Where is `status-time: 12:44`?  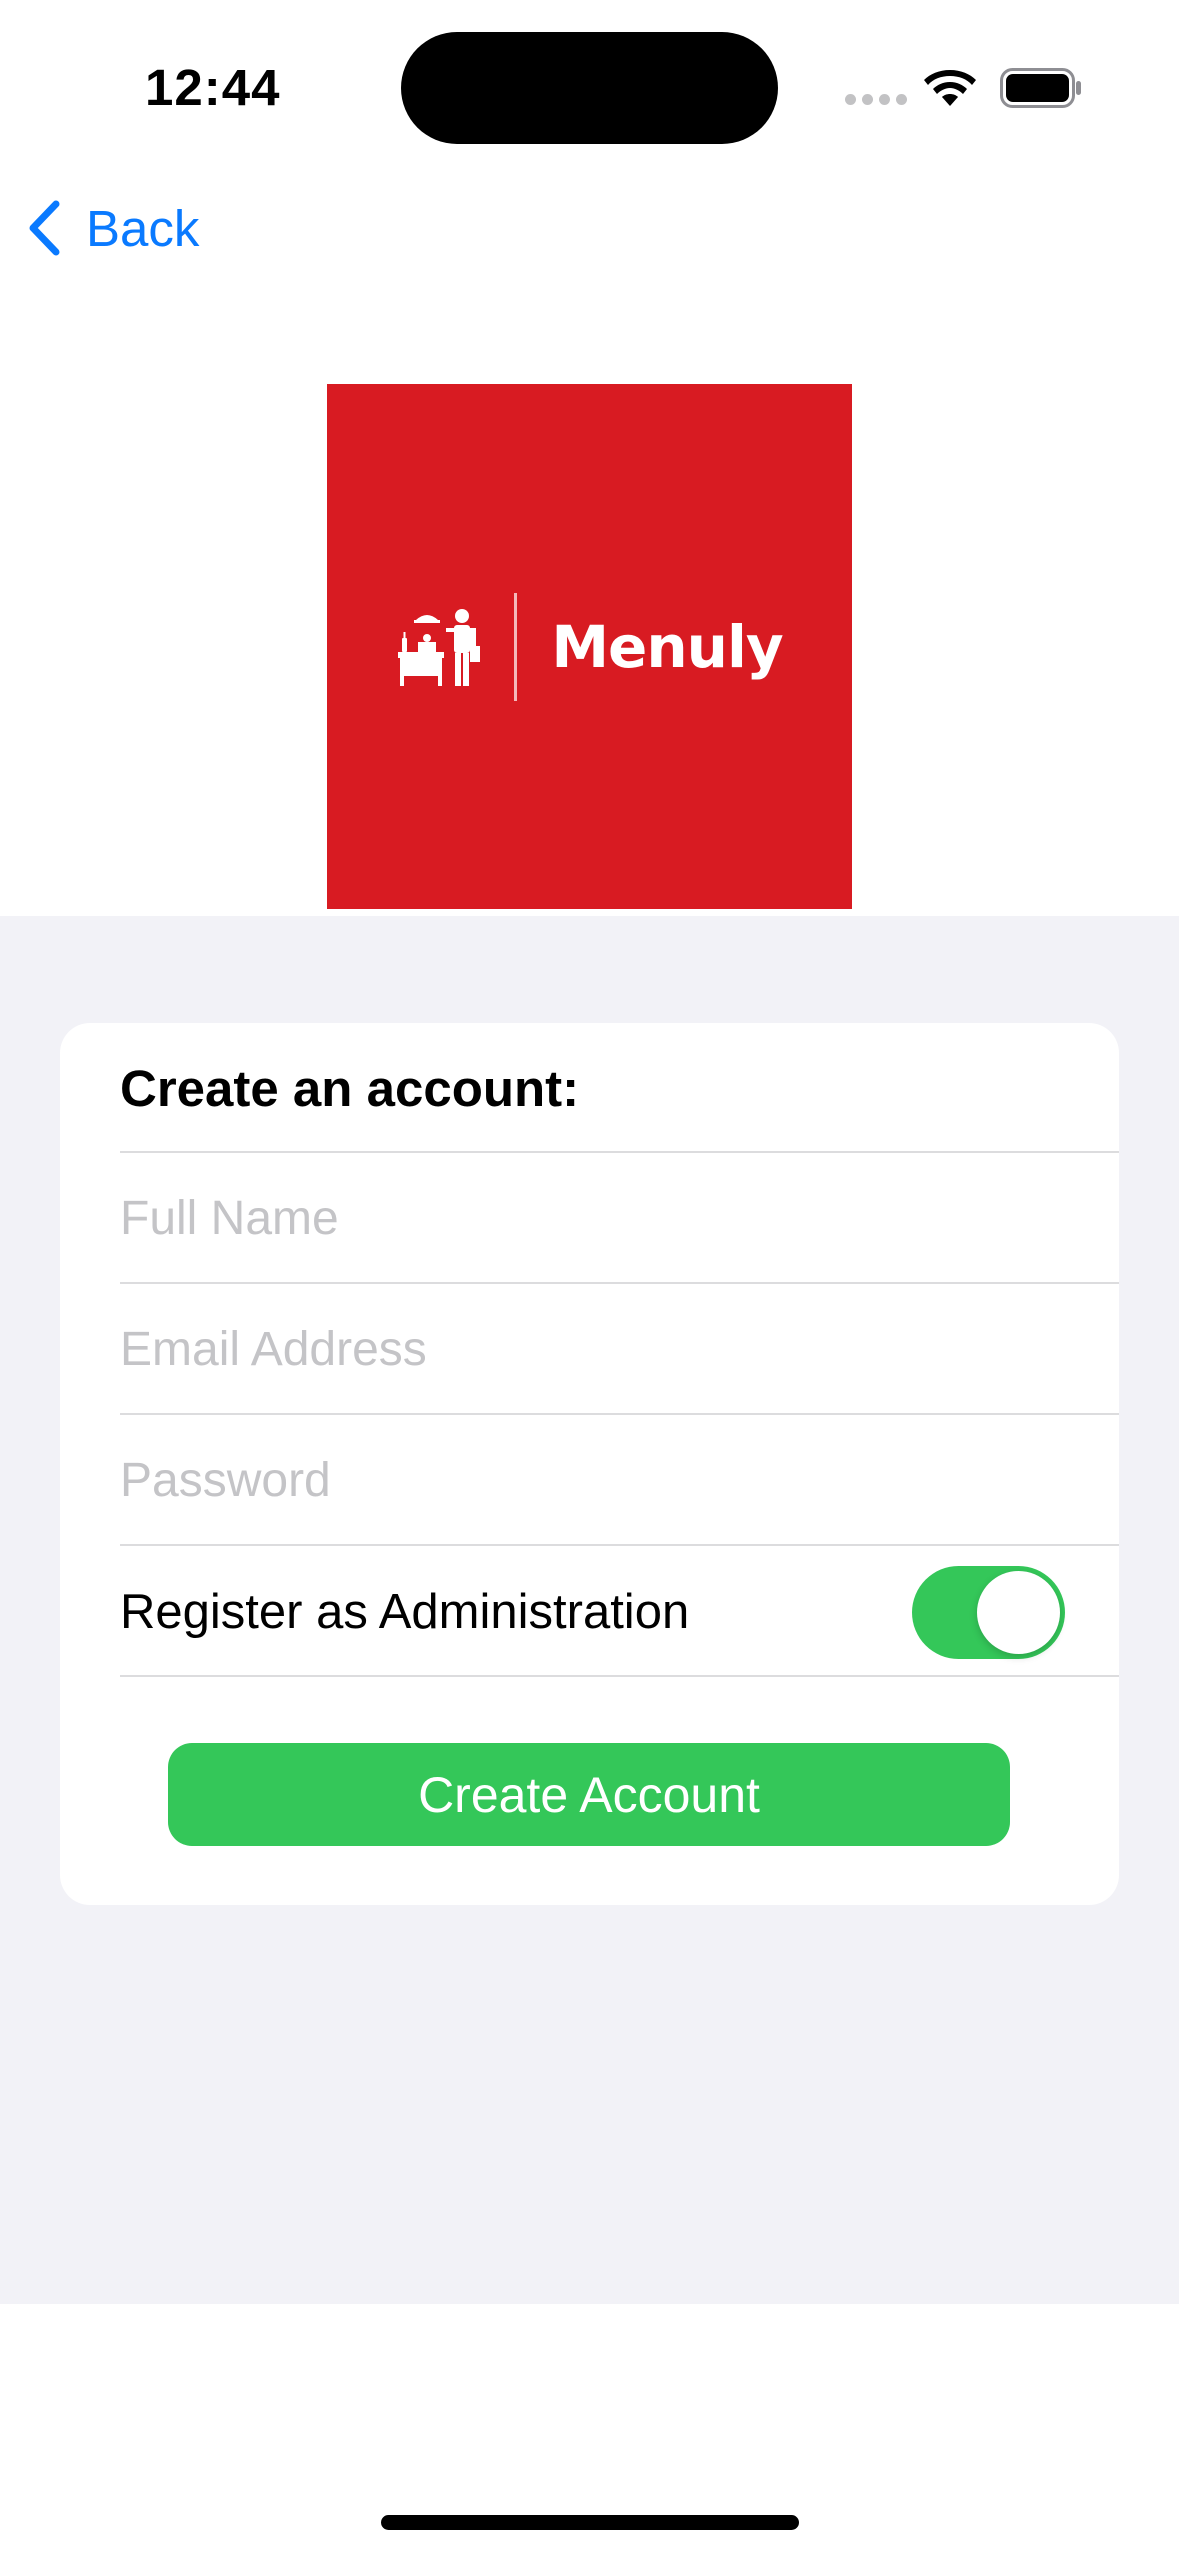 status-time: 12:44 is located at coordinates (213, 87).